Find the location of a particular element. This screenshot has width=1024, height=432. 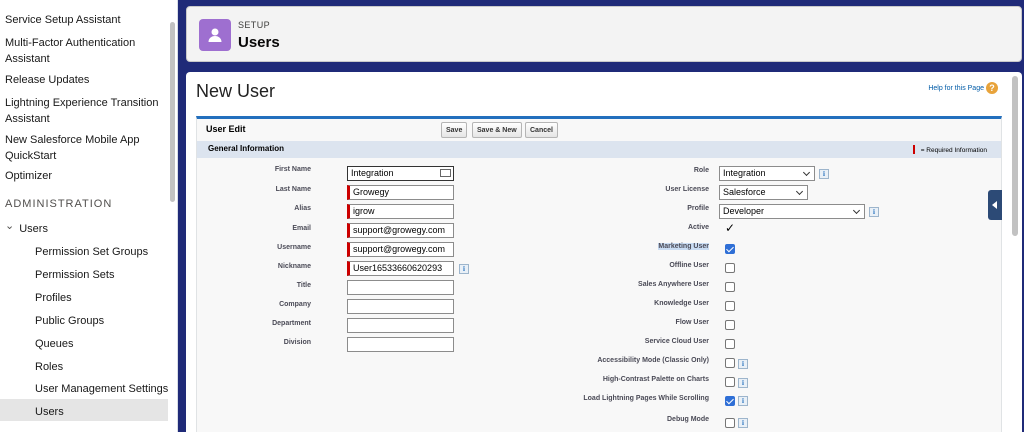

sidebar-scrollbar is located at coordinates (172, 112).